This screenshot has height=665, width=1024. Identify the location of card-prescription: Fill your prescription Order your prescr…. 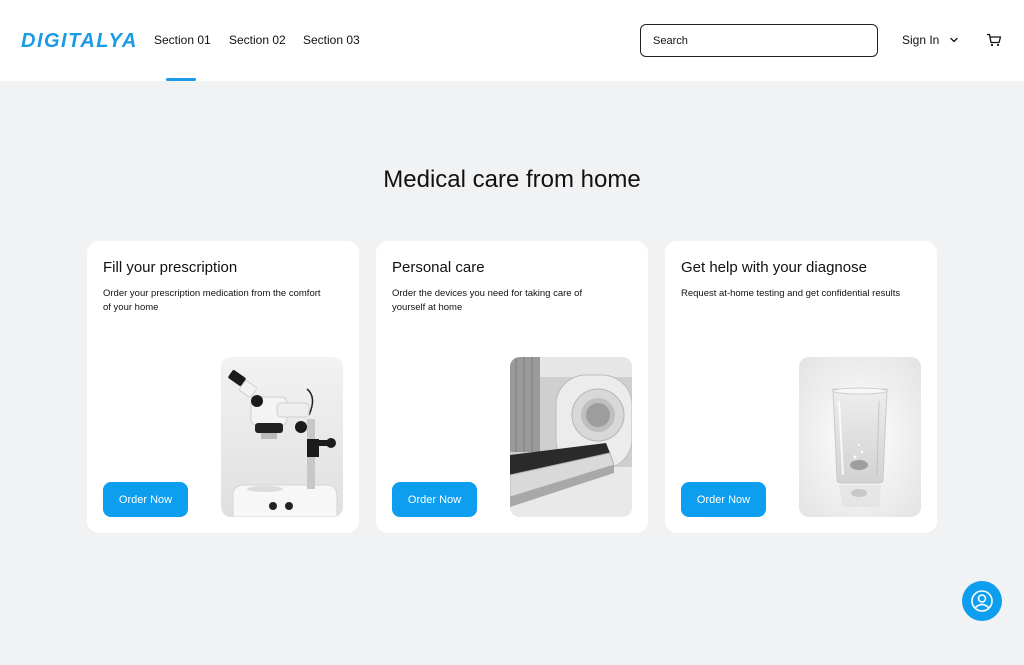
(223, 387).